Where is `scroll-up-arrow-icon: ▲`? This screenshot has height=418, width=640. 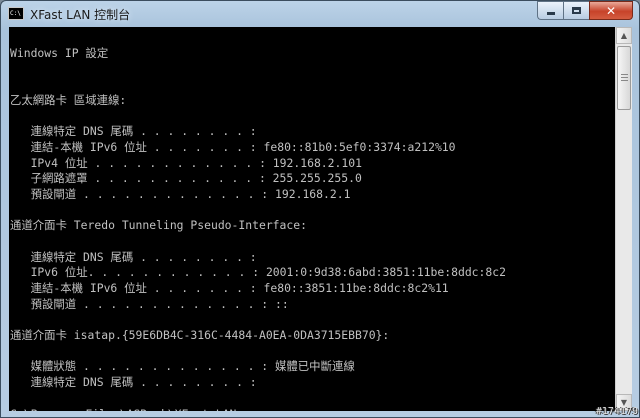 scroll-up-arrow-icon: ▲ is located at coordinates (624, 35).